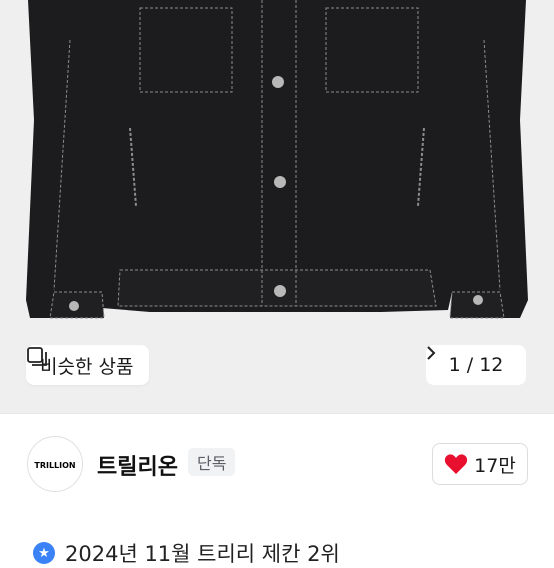 Image resolution: width=554 pixels, height=568 pixels. Describe the element at coordinates (212, 462) in the screenshot. I see `exclusive-badge: 단독` at that location.